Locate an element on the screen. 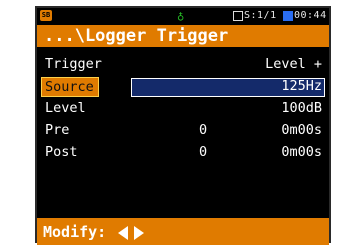 The width and height of the screenshot is (340, 245). arrow-right-icon is located at coordinates (139, 232).